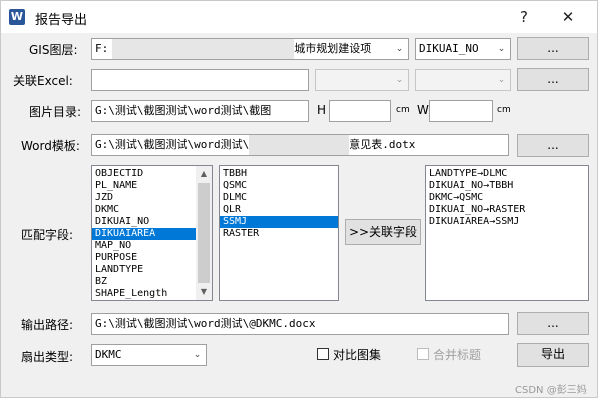  I want to click on source-field-item: DIKUAIAREA, so click(144, 234).